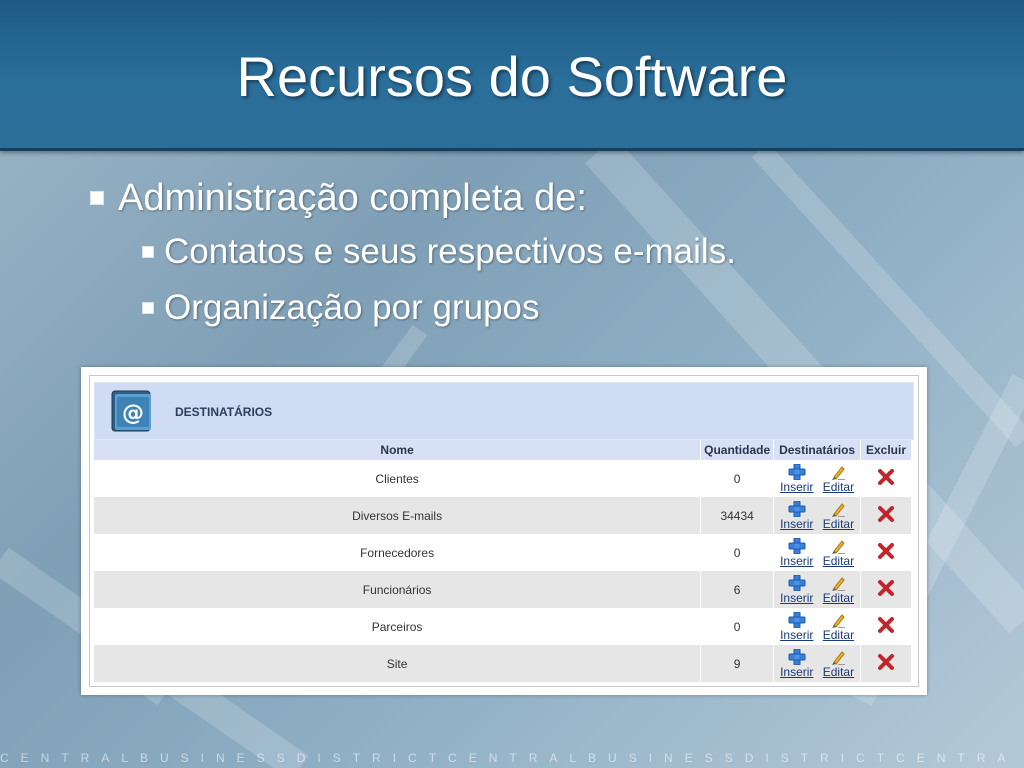  I want to click on group-name-cell: Diversos E-mails, so click(398, 515).